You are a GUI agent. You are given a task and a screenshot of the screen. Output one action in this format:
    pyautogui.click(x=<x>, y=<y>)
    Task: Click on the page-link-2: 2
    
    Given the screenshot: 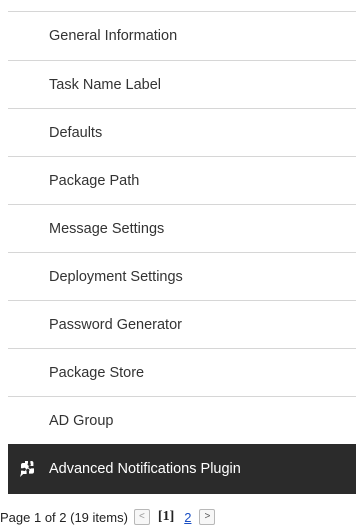 What is the action you would take?
    pyautogui.click(x=187, y=517)
    